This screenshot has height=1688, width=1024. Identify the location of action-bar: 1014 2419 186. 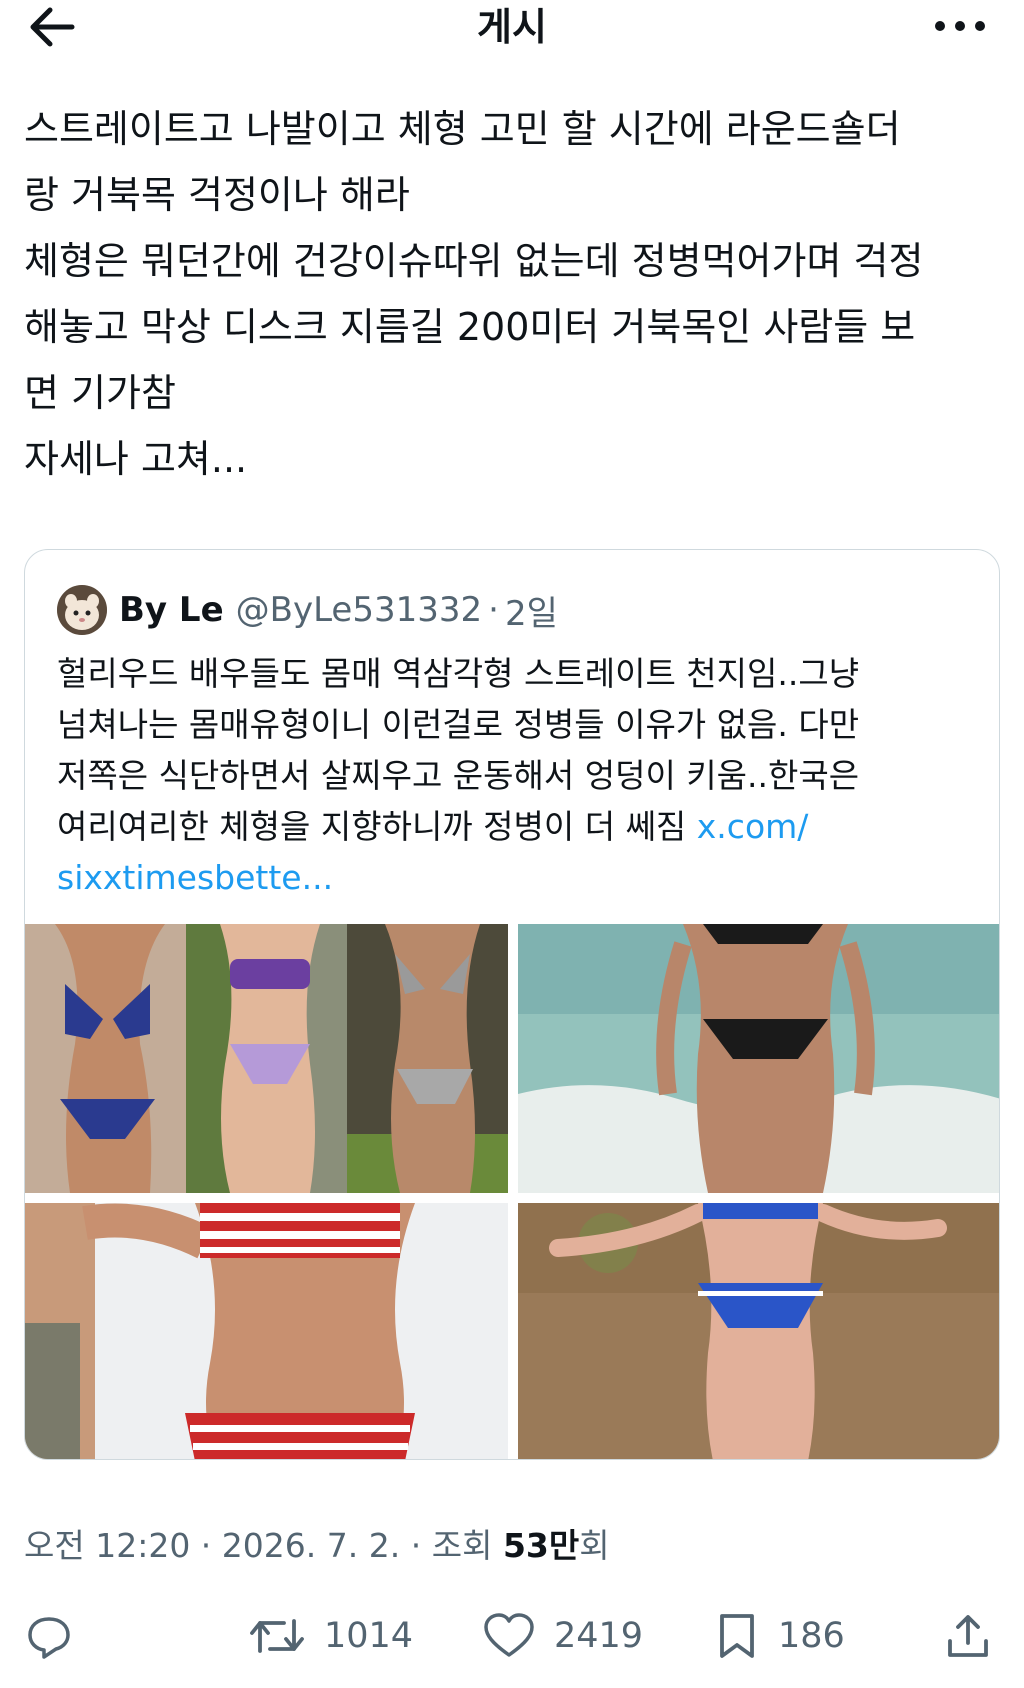
(512, 1636).